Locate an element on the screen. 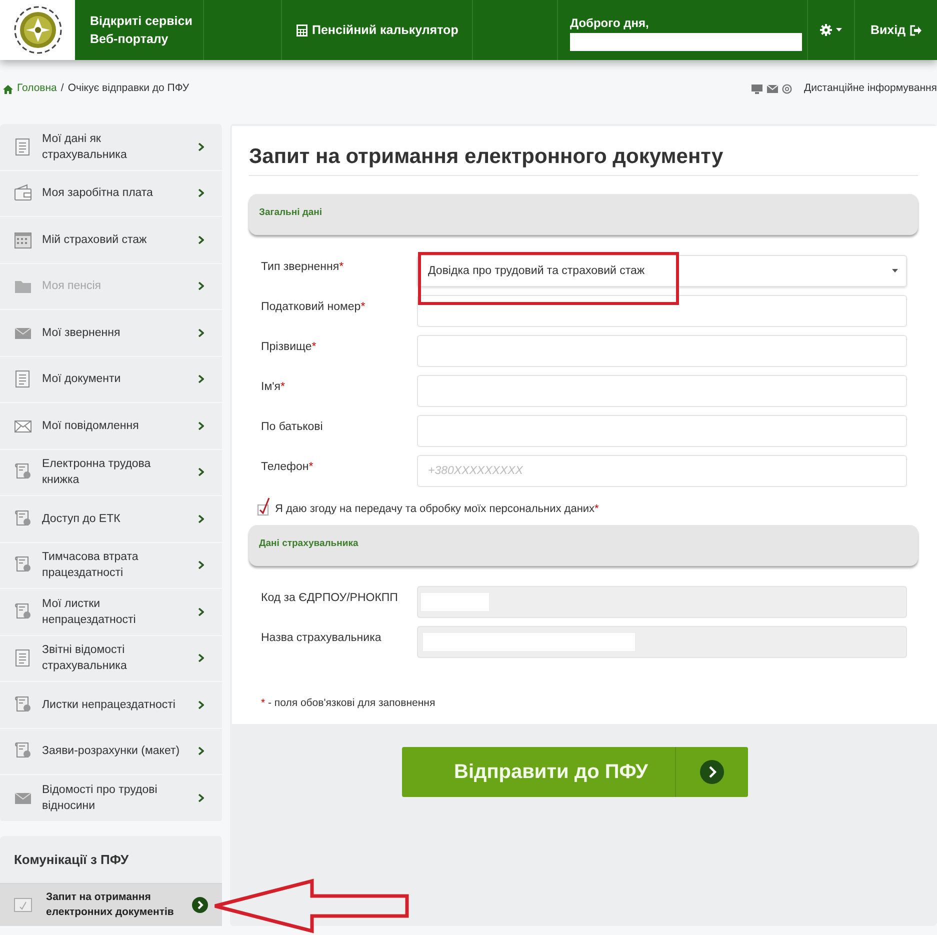  section-title: Загальні дані is located at coordinates (290, 212).